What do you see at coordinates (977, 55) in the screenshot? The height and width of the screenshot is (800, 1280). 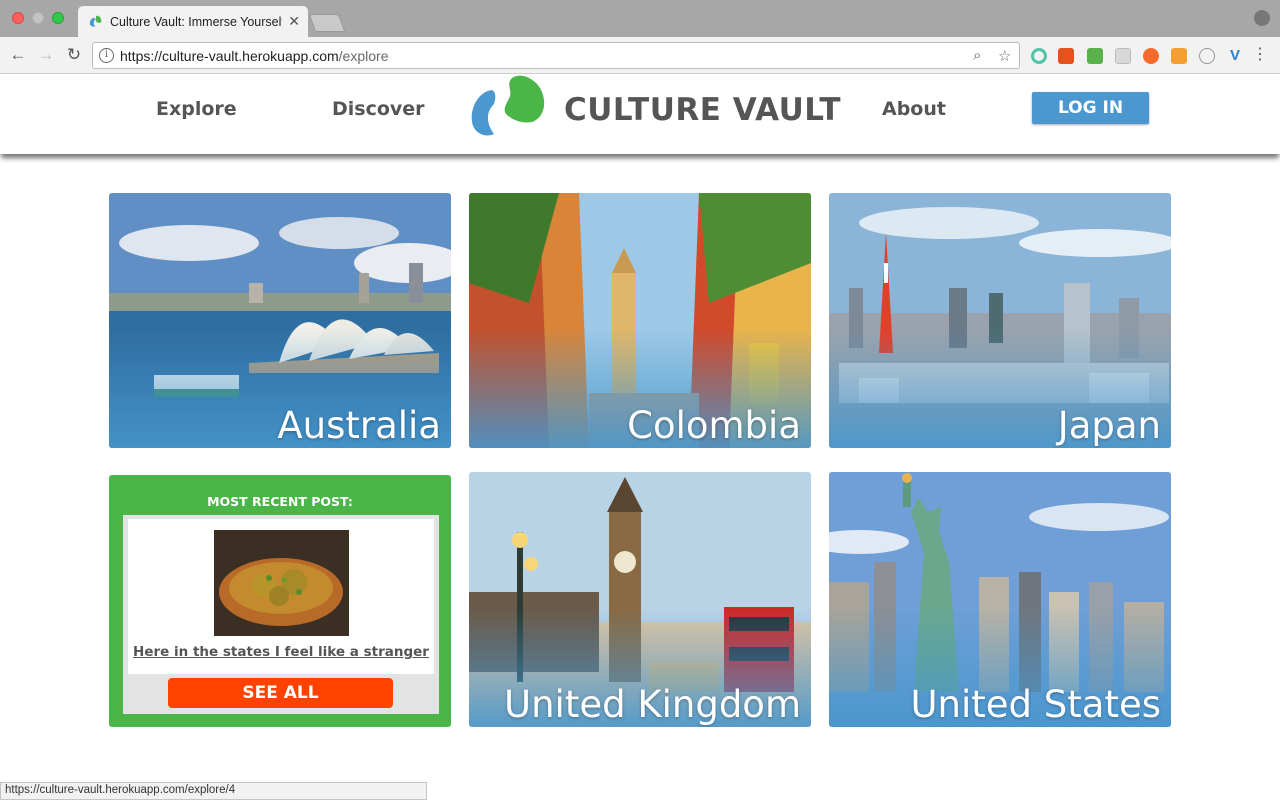 I see `zoom-icon: ⌕` at bounding box center [977, 55].